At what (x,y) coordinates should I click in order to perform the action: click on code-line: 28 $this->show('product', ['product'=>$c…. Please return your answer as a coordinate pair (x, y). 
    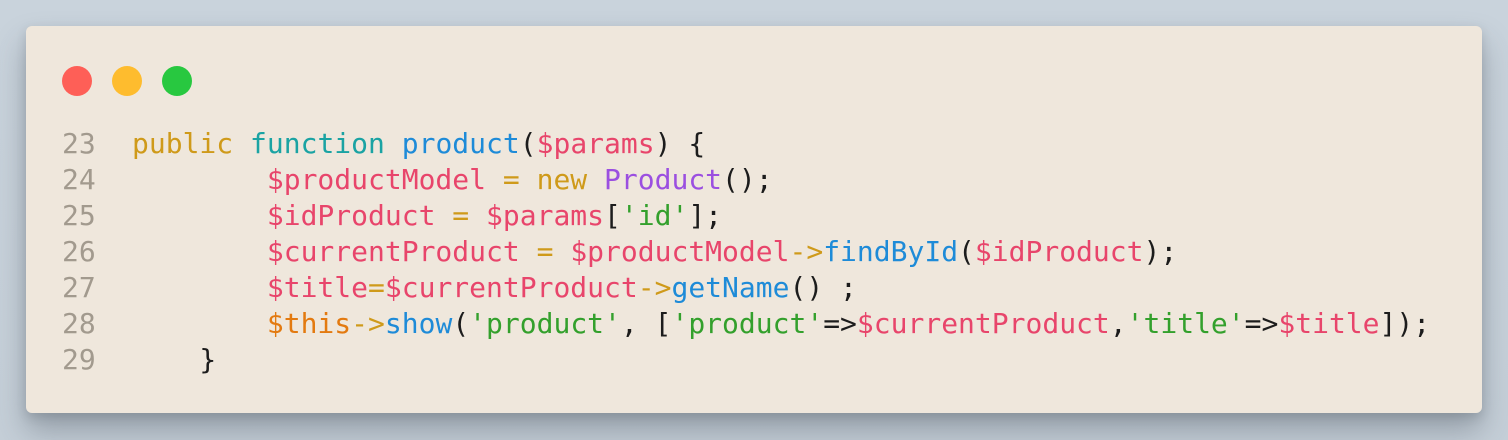
    Looking at the image, I should click on (746, 324).